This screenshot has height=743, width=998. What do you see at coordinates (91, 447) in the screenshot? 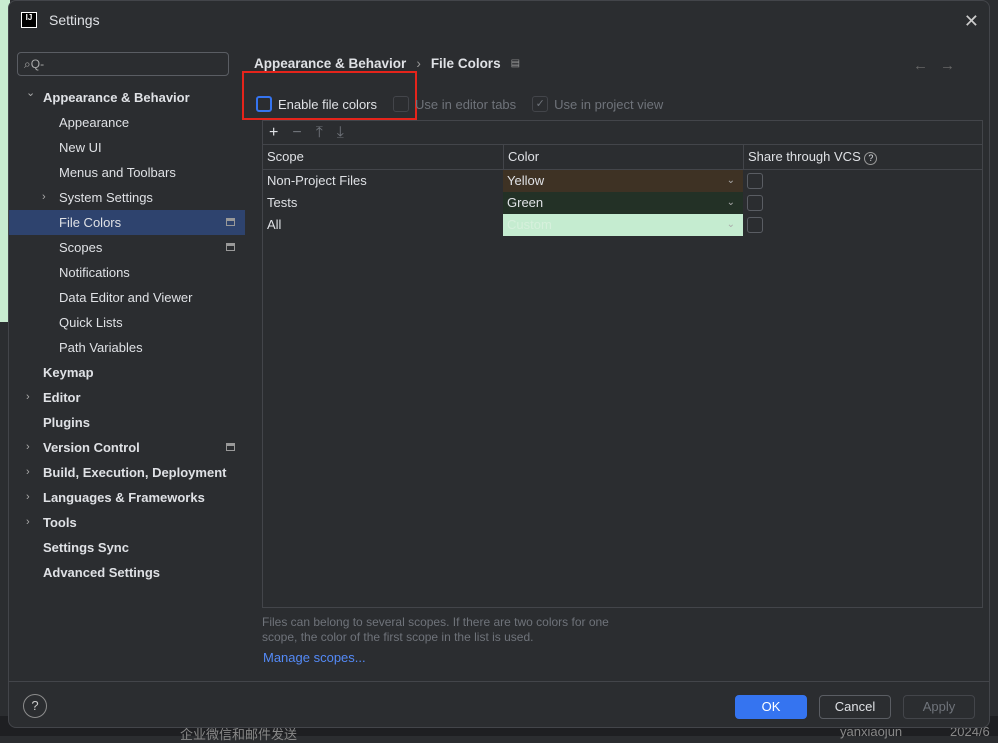
I see `sidebar-item-label: Version Control` at bounding box center [91, 447].